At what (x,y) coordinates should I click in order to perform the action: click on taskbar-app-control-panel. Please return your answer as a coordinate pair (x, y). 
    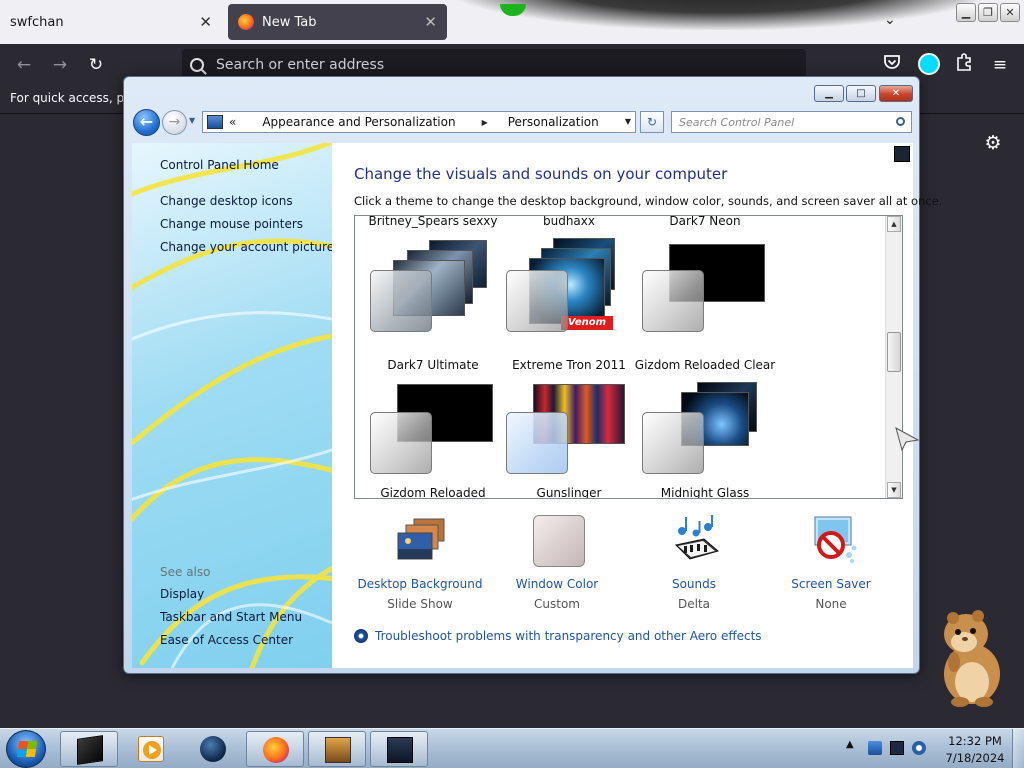
    Looking at the image, I should click on (399, 749).